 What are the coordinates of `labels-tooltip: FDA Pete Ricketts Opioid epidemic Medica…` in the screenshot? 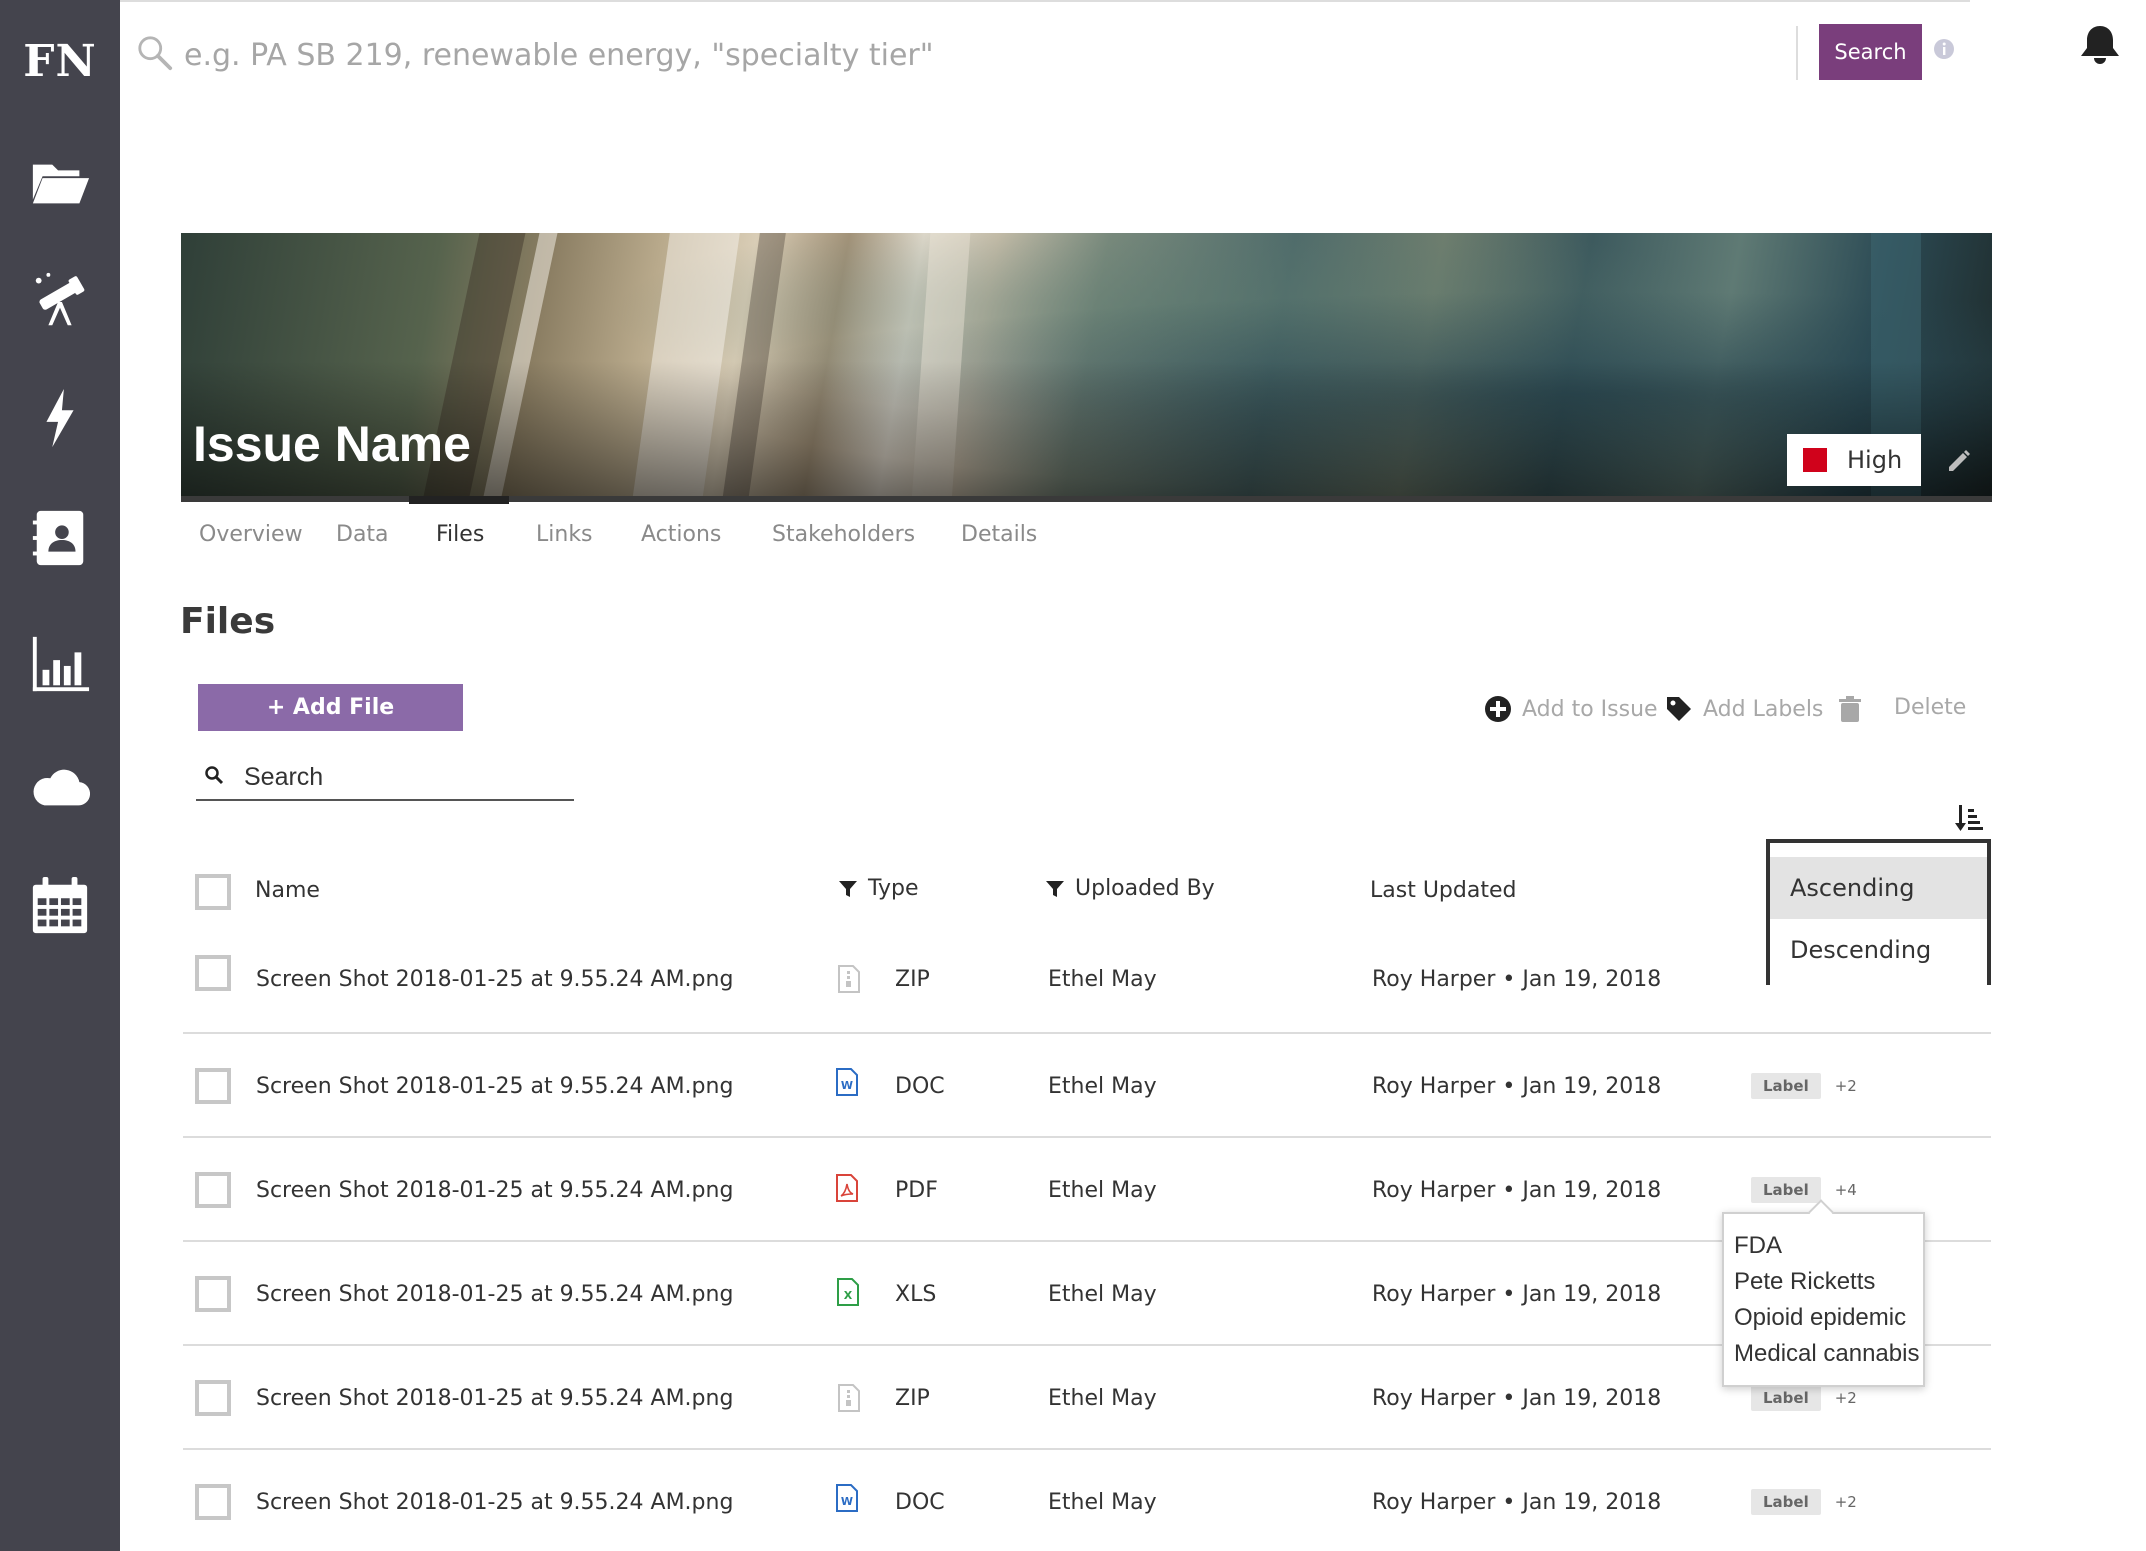 It's located at (1823, 1299).